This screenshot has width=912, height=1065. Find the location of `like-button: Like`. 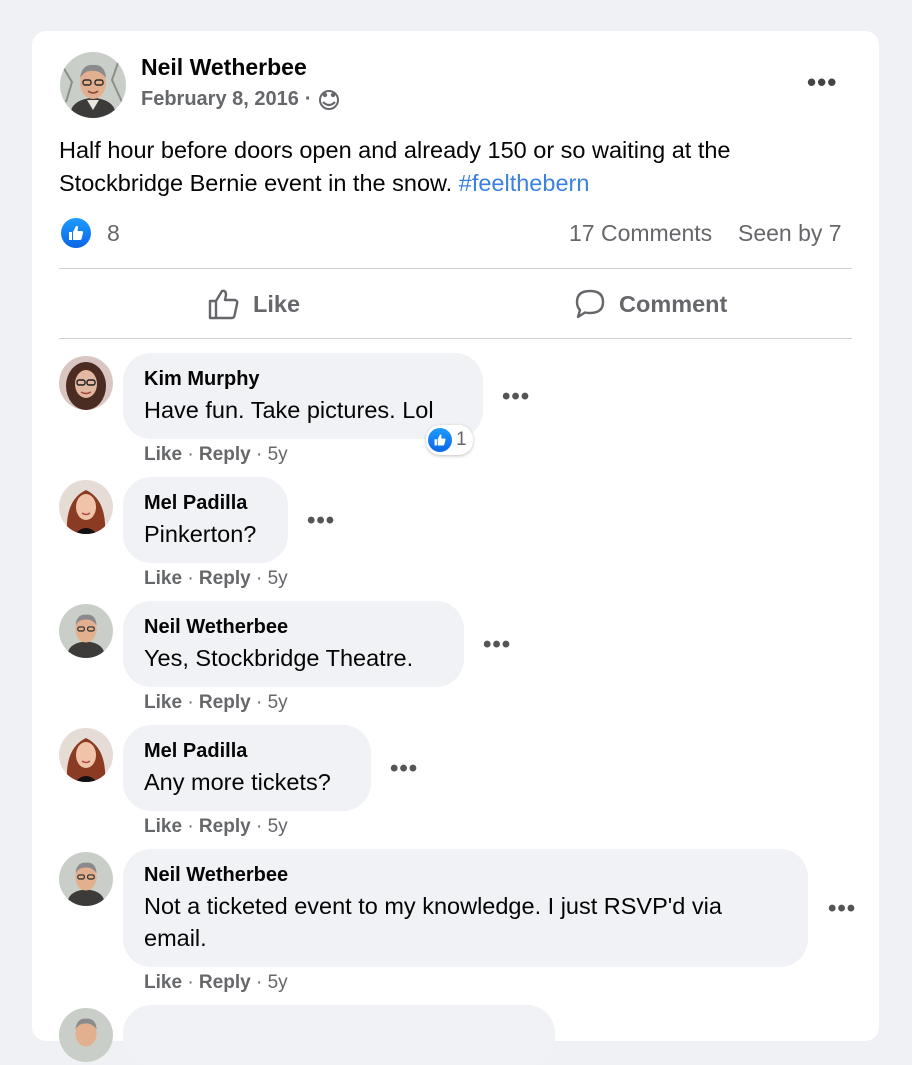

like-button: Like is located at coordinates (253, 304).